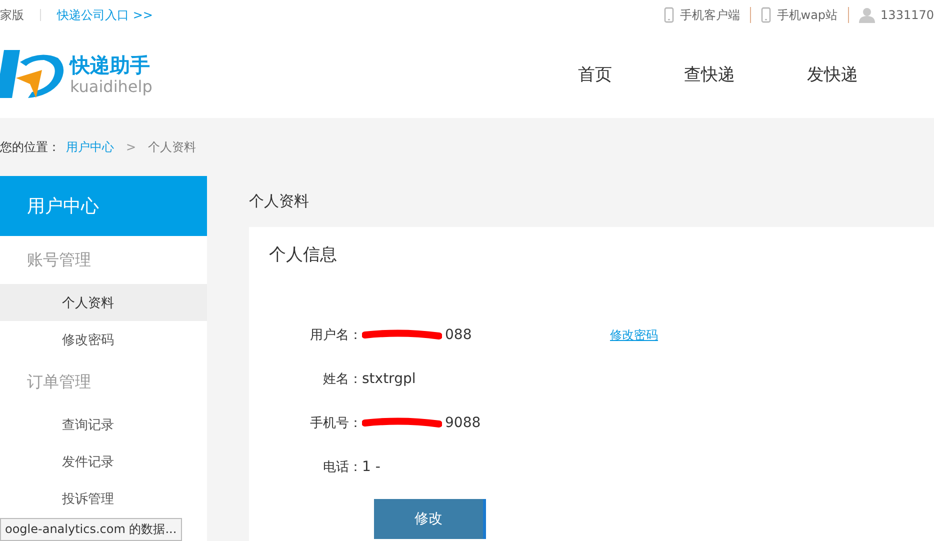  Describe the element at coordinates (33, 74) in the screenshot. I see `logo-icon` at that location.